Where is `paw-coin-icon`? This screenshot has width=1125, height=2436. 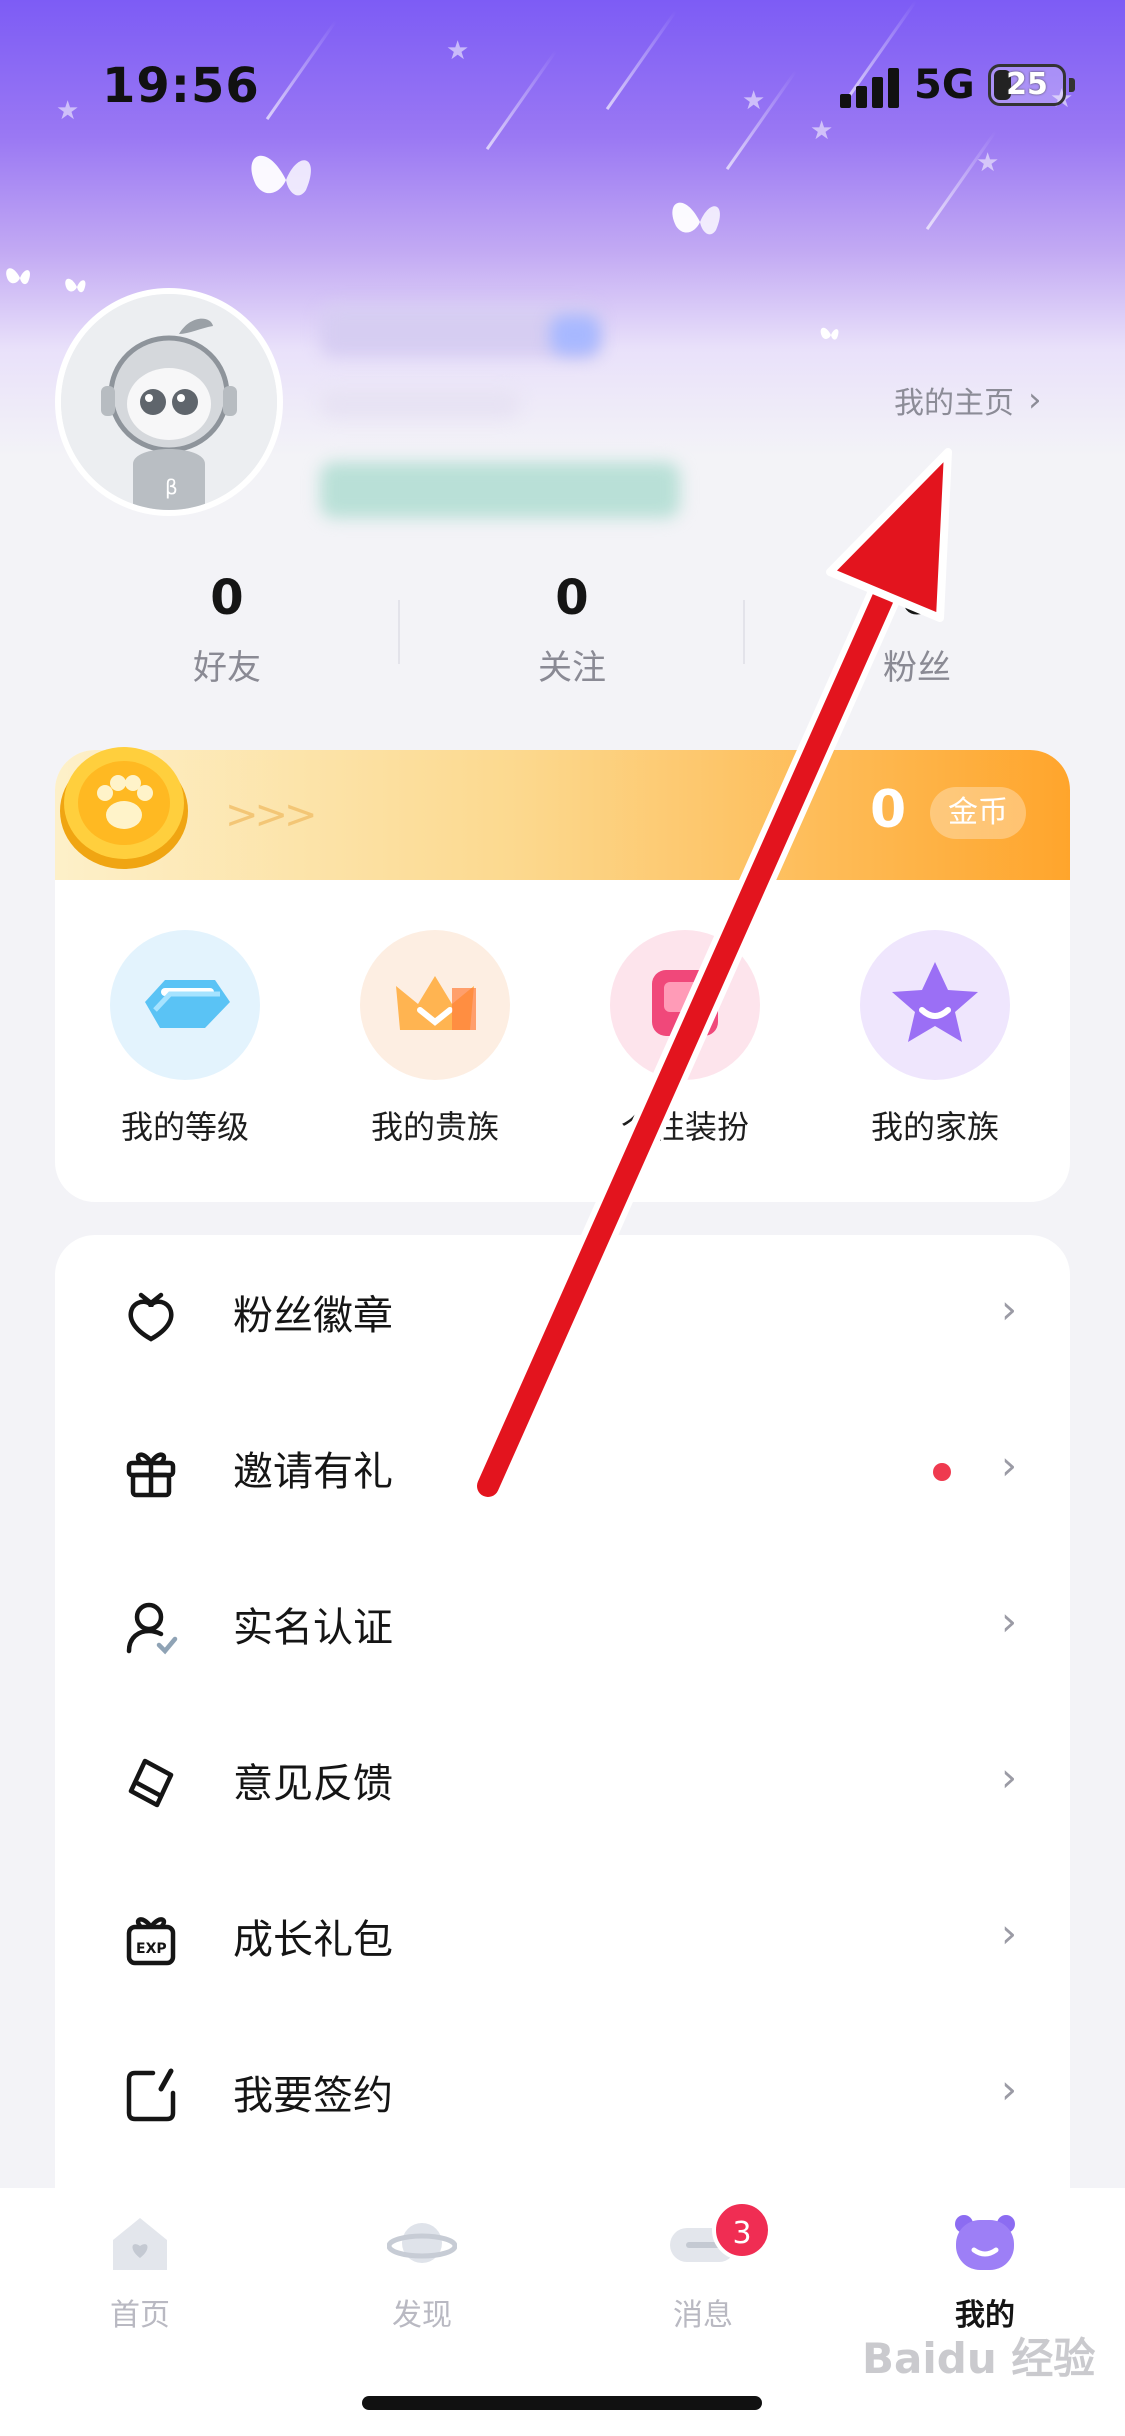 paw-coin-icon is located at coordinates (124, 808).